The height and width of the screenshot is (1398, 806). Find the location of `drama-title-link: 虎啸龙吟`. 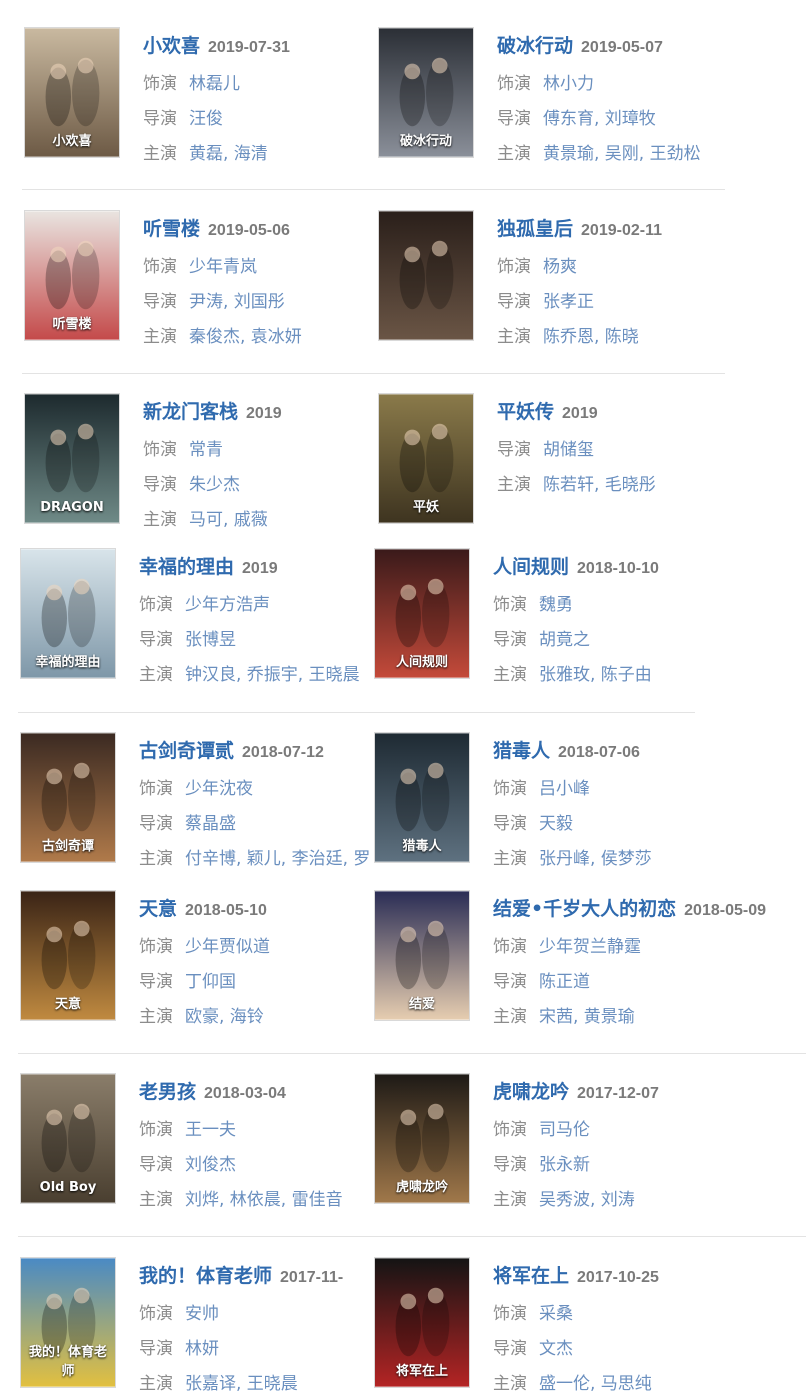

drama-title-link: 虎啸龙吟 is located at coordinates (531, 1092).